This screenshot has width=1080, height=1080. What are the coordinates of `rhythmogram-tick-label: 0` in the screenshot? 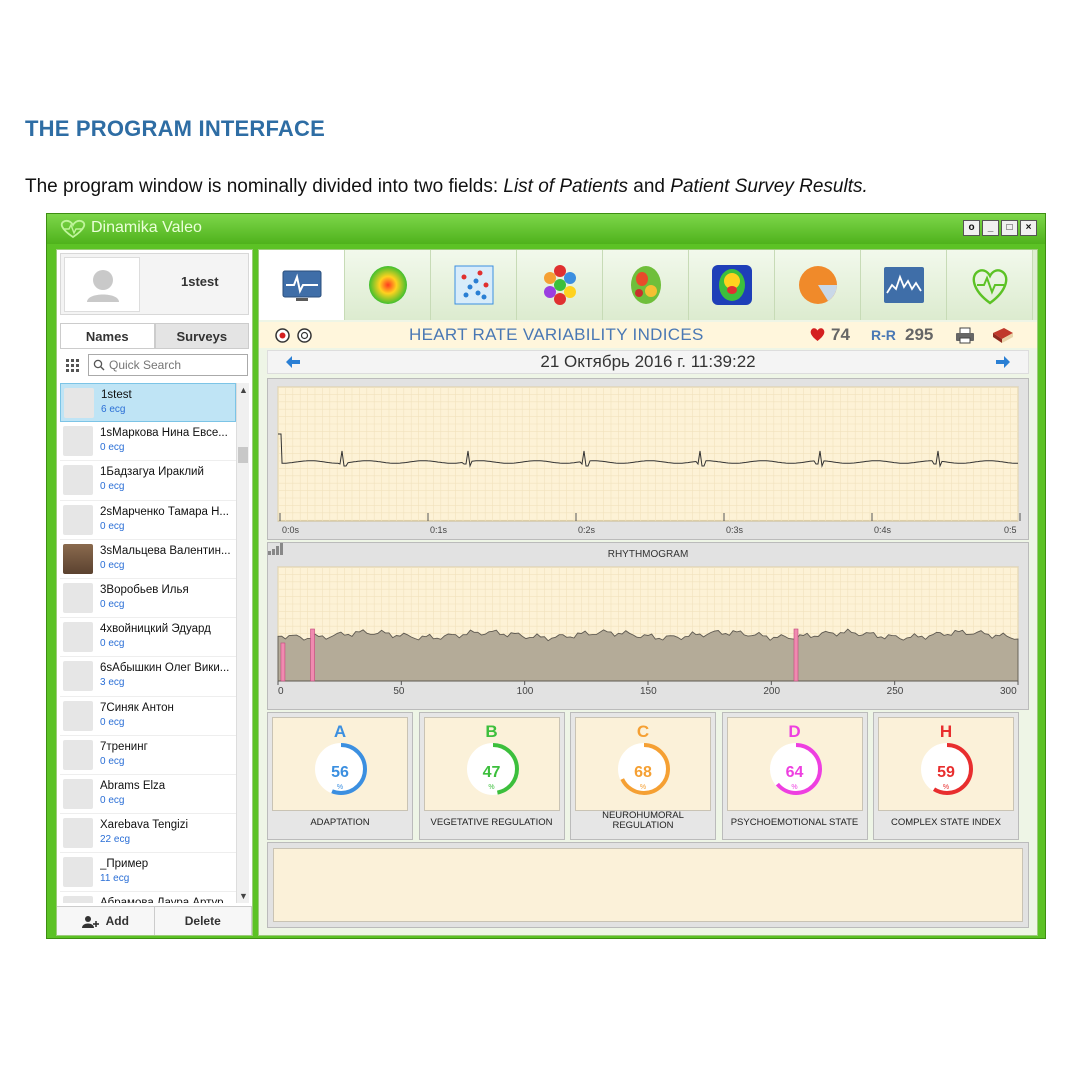 It's located at (281, 691).